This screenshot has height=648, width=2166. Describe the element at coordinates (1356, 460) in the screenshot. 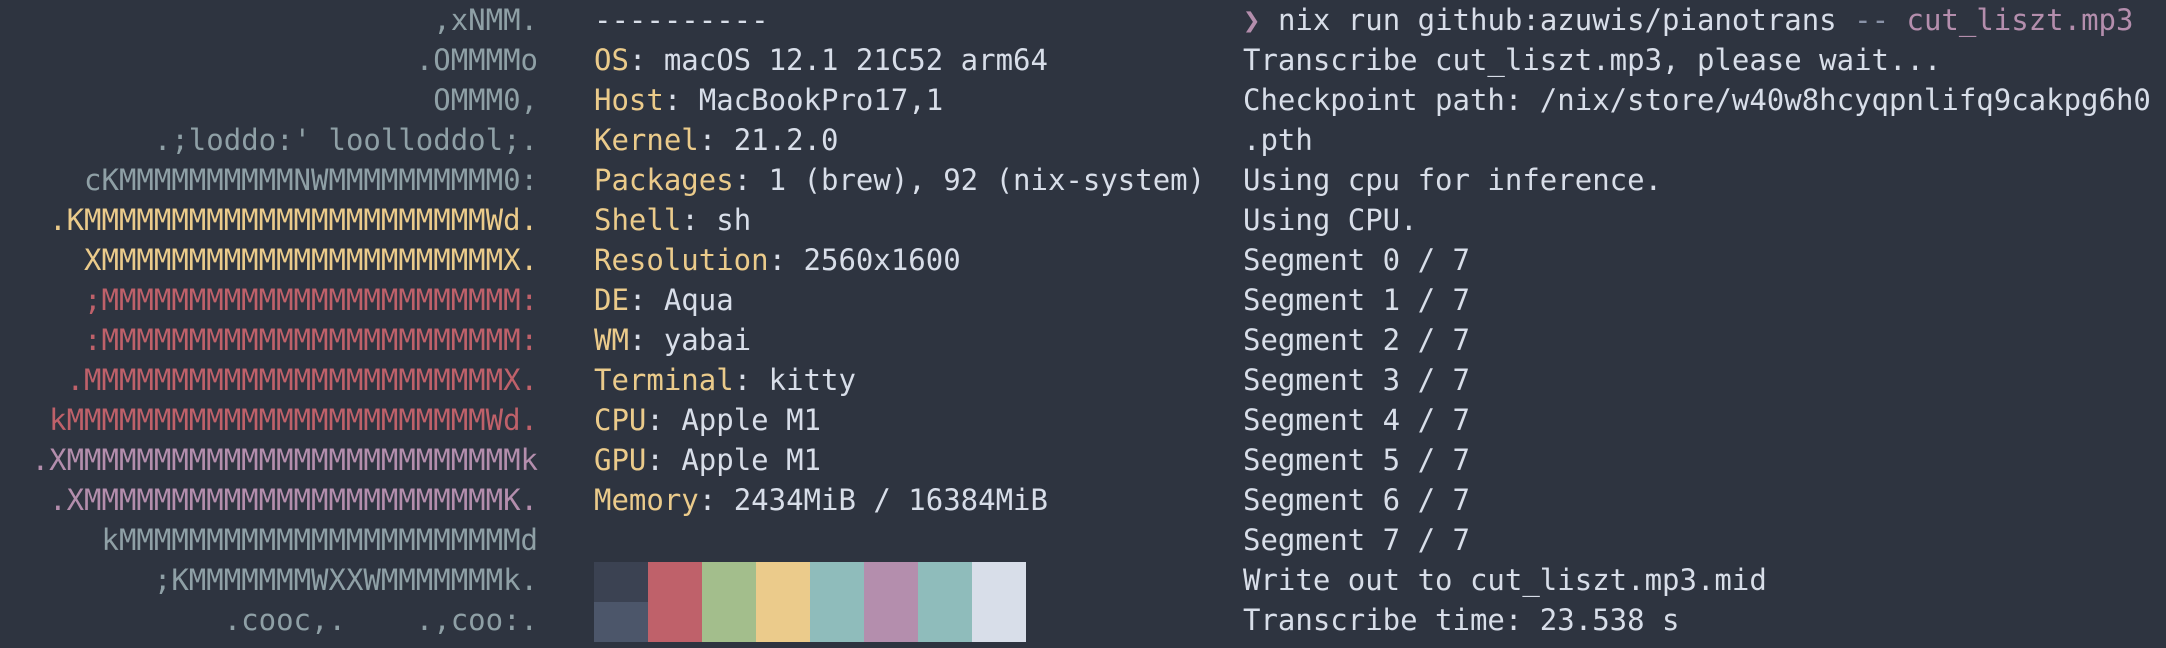

I see `output-line: Segment 5 / 7` at that location.